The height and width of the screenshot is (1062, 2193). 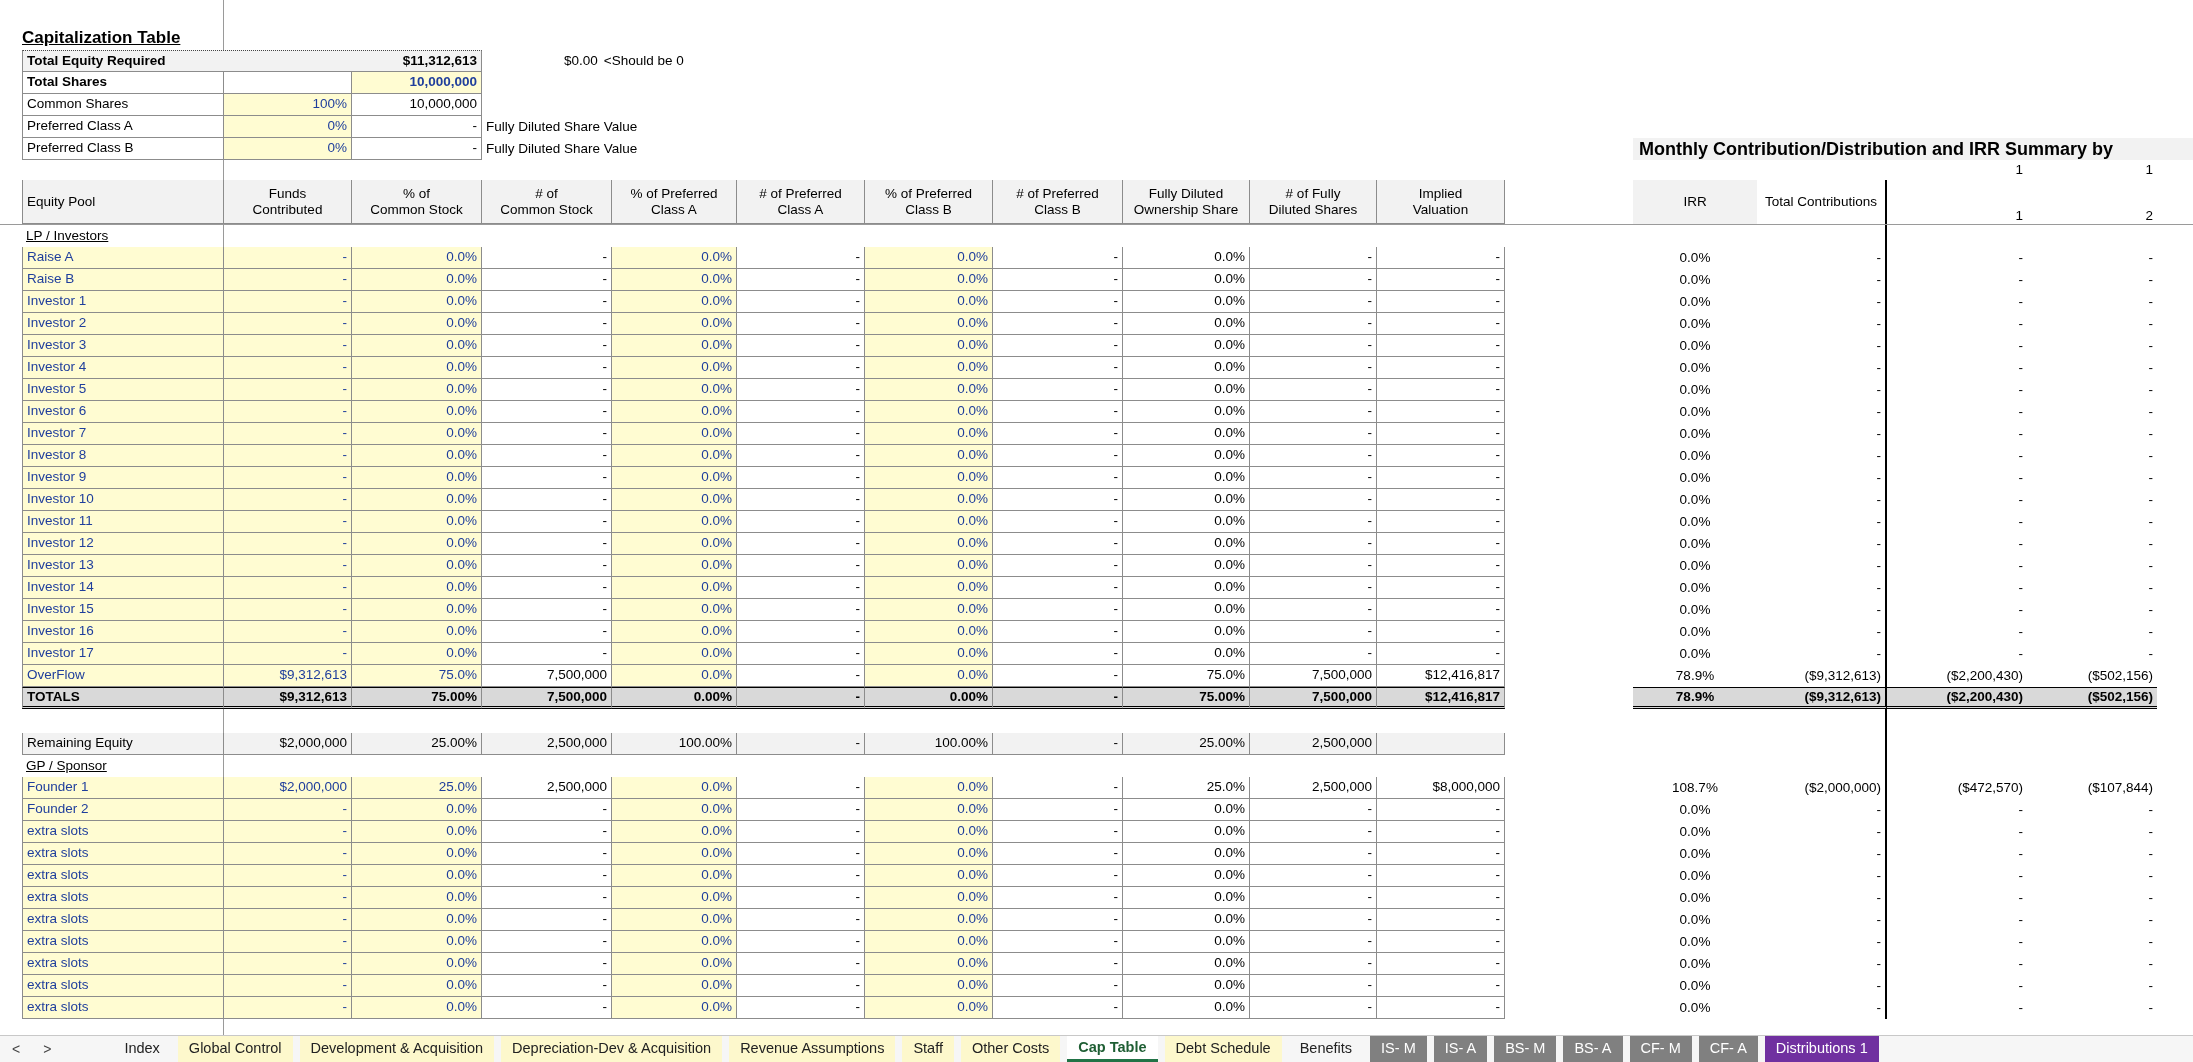 What do you see at coordinates (1441, 202) in the screenshot?
I see `column-header: Implied Valuation` at bounding box center [1441, 202].